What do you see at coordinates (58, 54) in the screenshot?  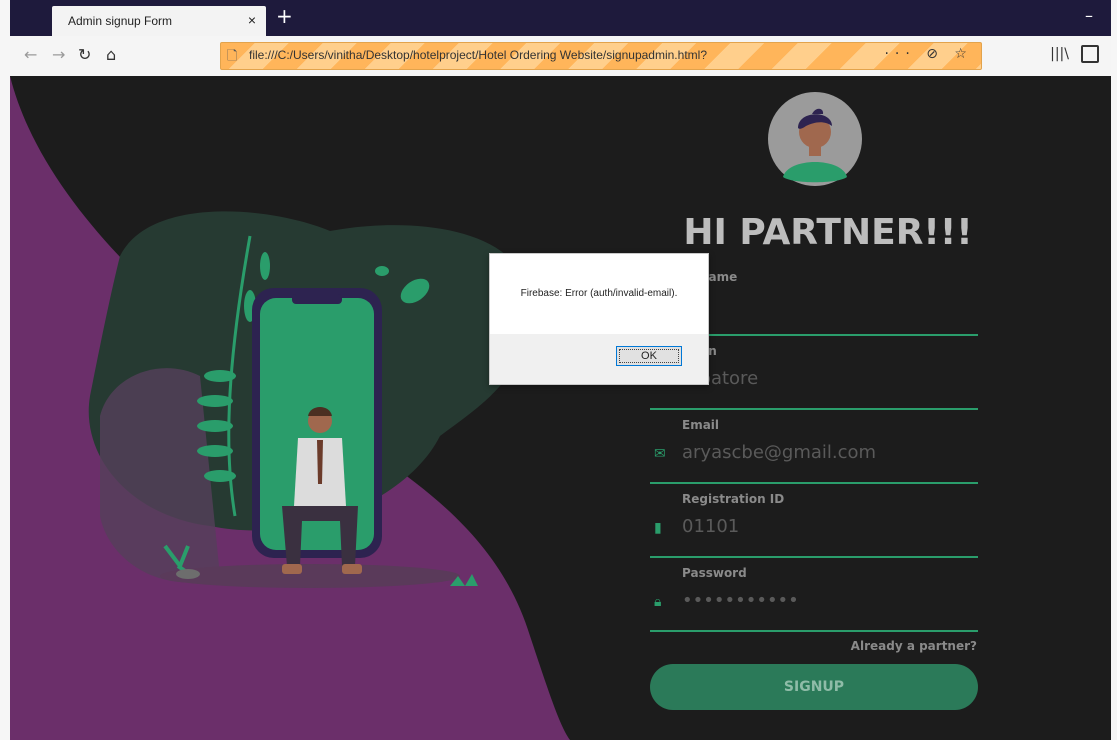 I see `forward-arrow-icon: →` at bounding box center [58, 54].